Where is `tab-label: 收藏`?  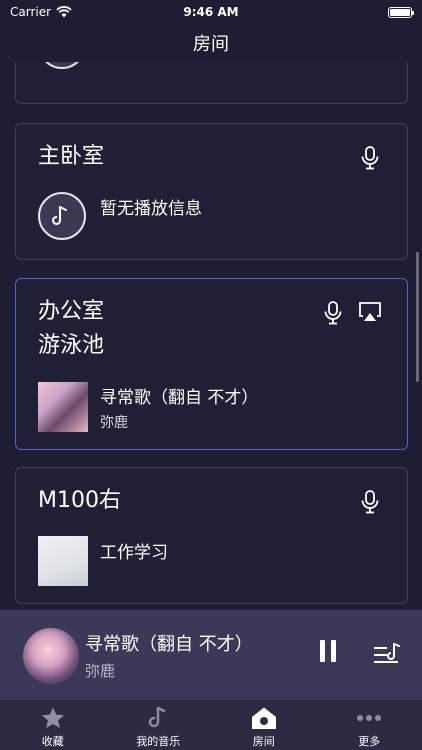
tab-label: 收藏 is located at coordinates (52, 741).